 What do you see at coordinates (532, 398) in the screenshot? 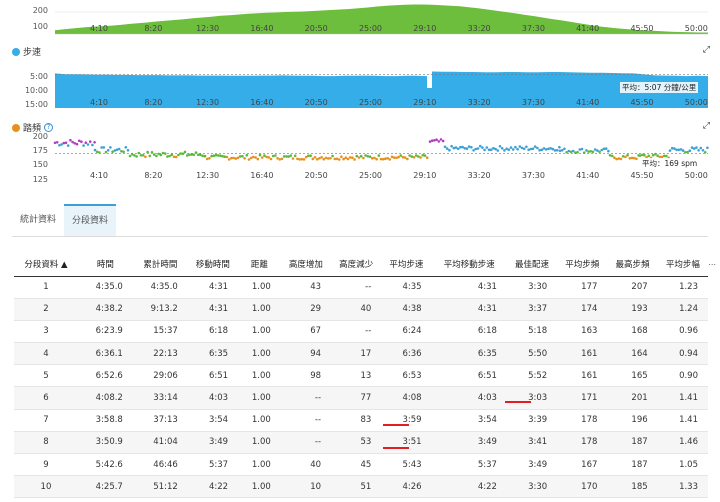
I see `table-cell: 3:03` at bounding box center [532, 398].